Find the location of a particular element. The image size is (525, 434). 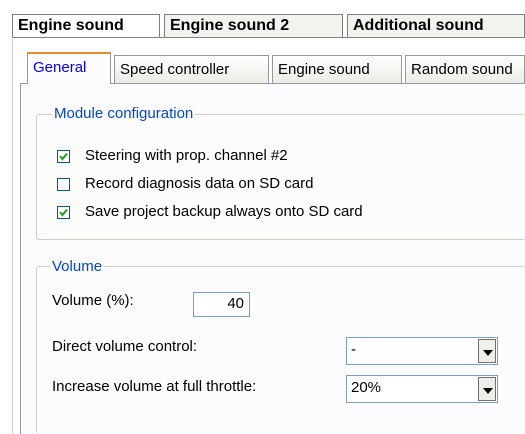

increase-volume-label: Increase volume at full throttle: is located at coordinates (154, 386).